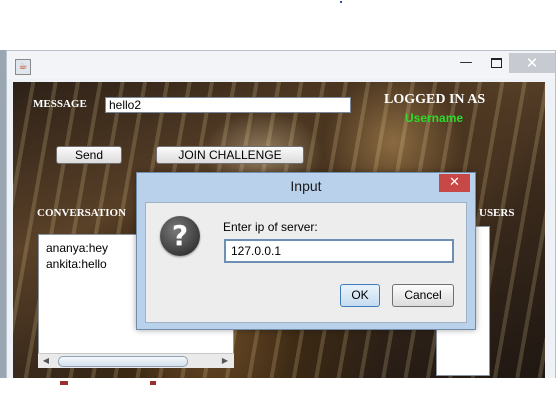 This screenshot has width=556, height=401. Describe the element at coordinates (77, 248) in the screenshot. I see `list-item: ananya:hey` at that location.